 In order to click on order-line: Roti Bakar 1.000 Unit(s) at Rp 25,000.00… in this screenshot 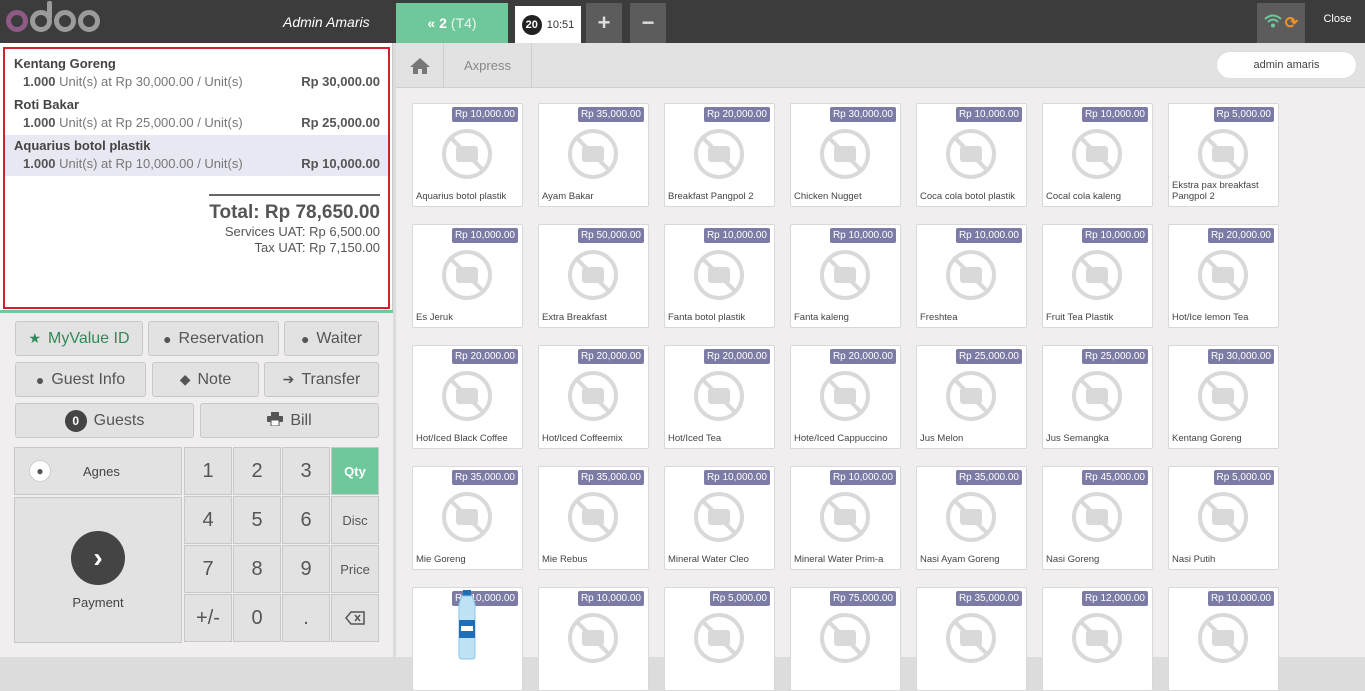, I will do `click(196, 114)`.